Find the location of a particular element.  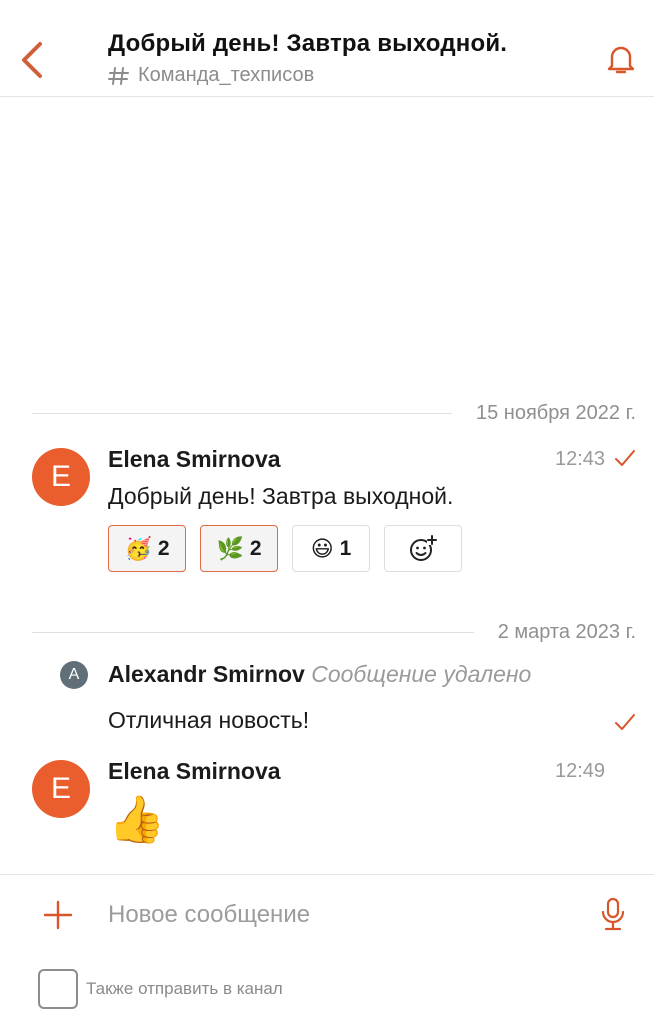

herb-emoji: 🌿 is located at coordinates (230, 548).